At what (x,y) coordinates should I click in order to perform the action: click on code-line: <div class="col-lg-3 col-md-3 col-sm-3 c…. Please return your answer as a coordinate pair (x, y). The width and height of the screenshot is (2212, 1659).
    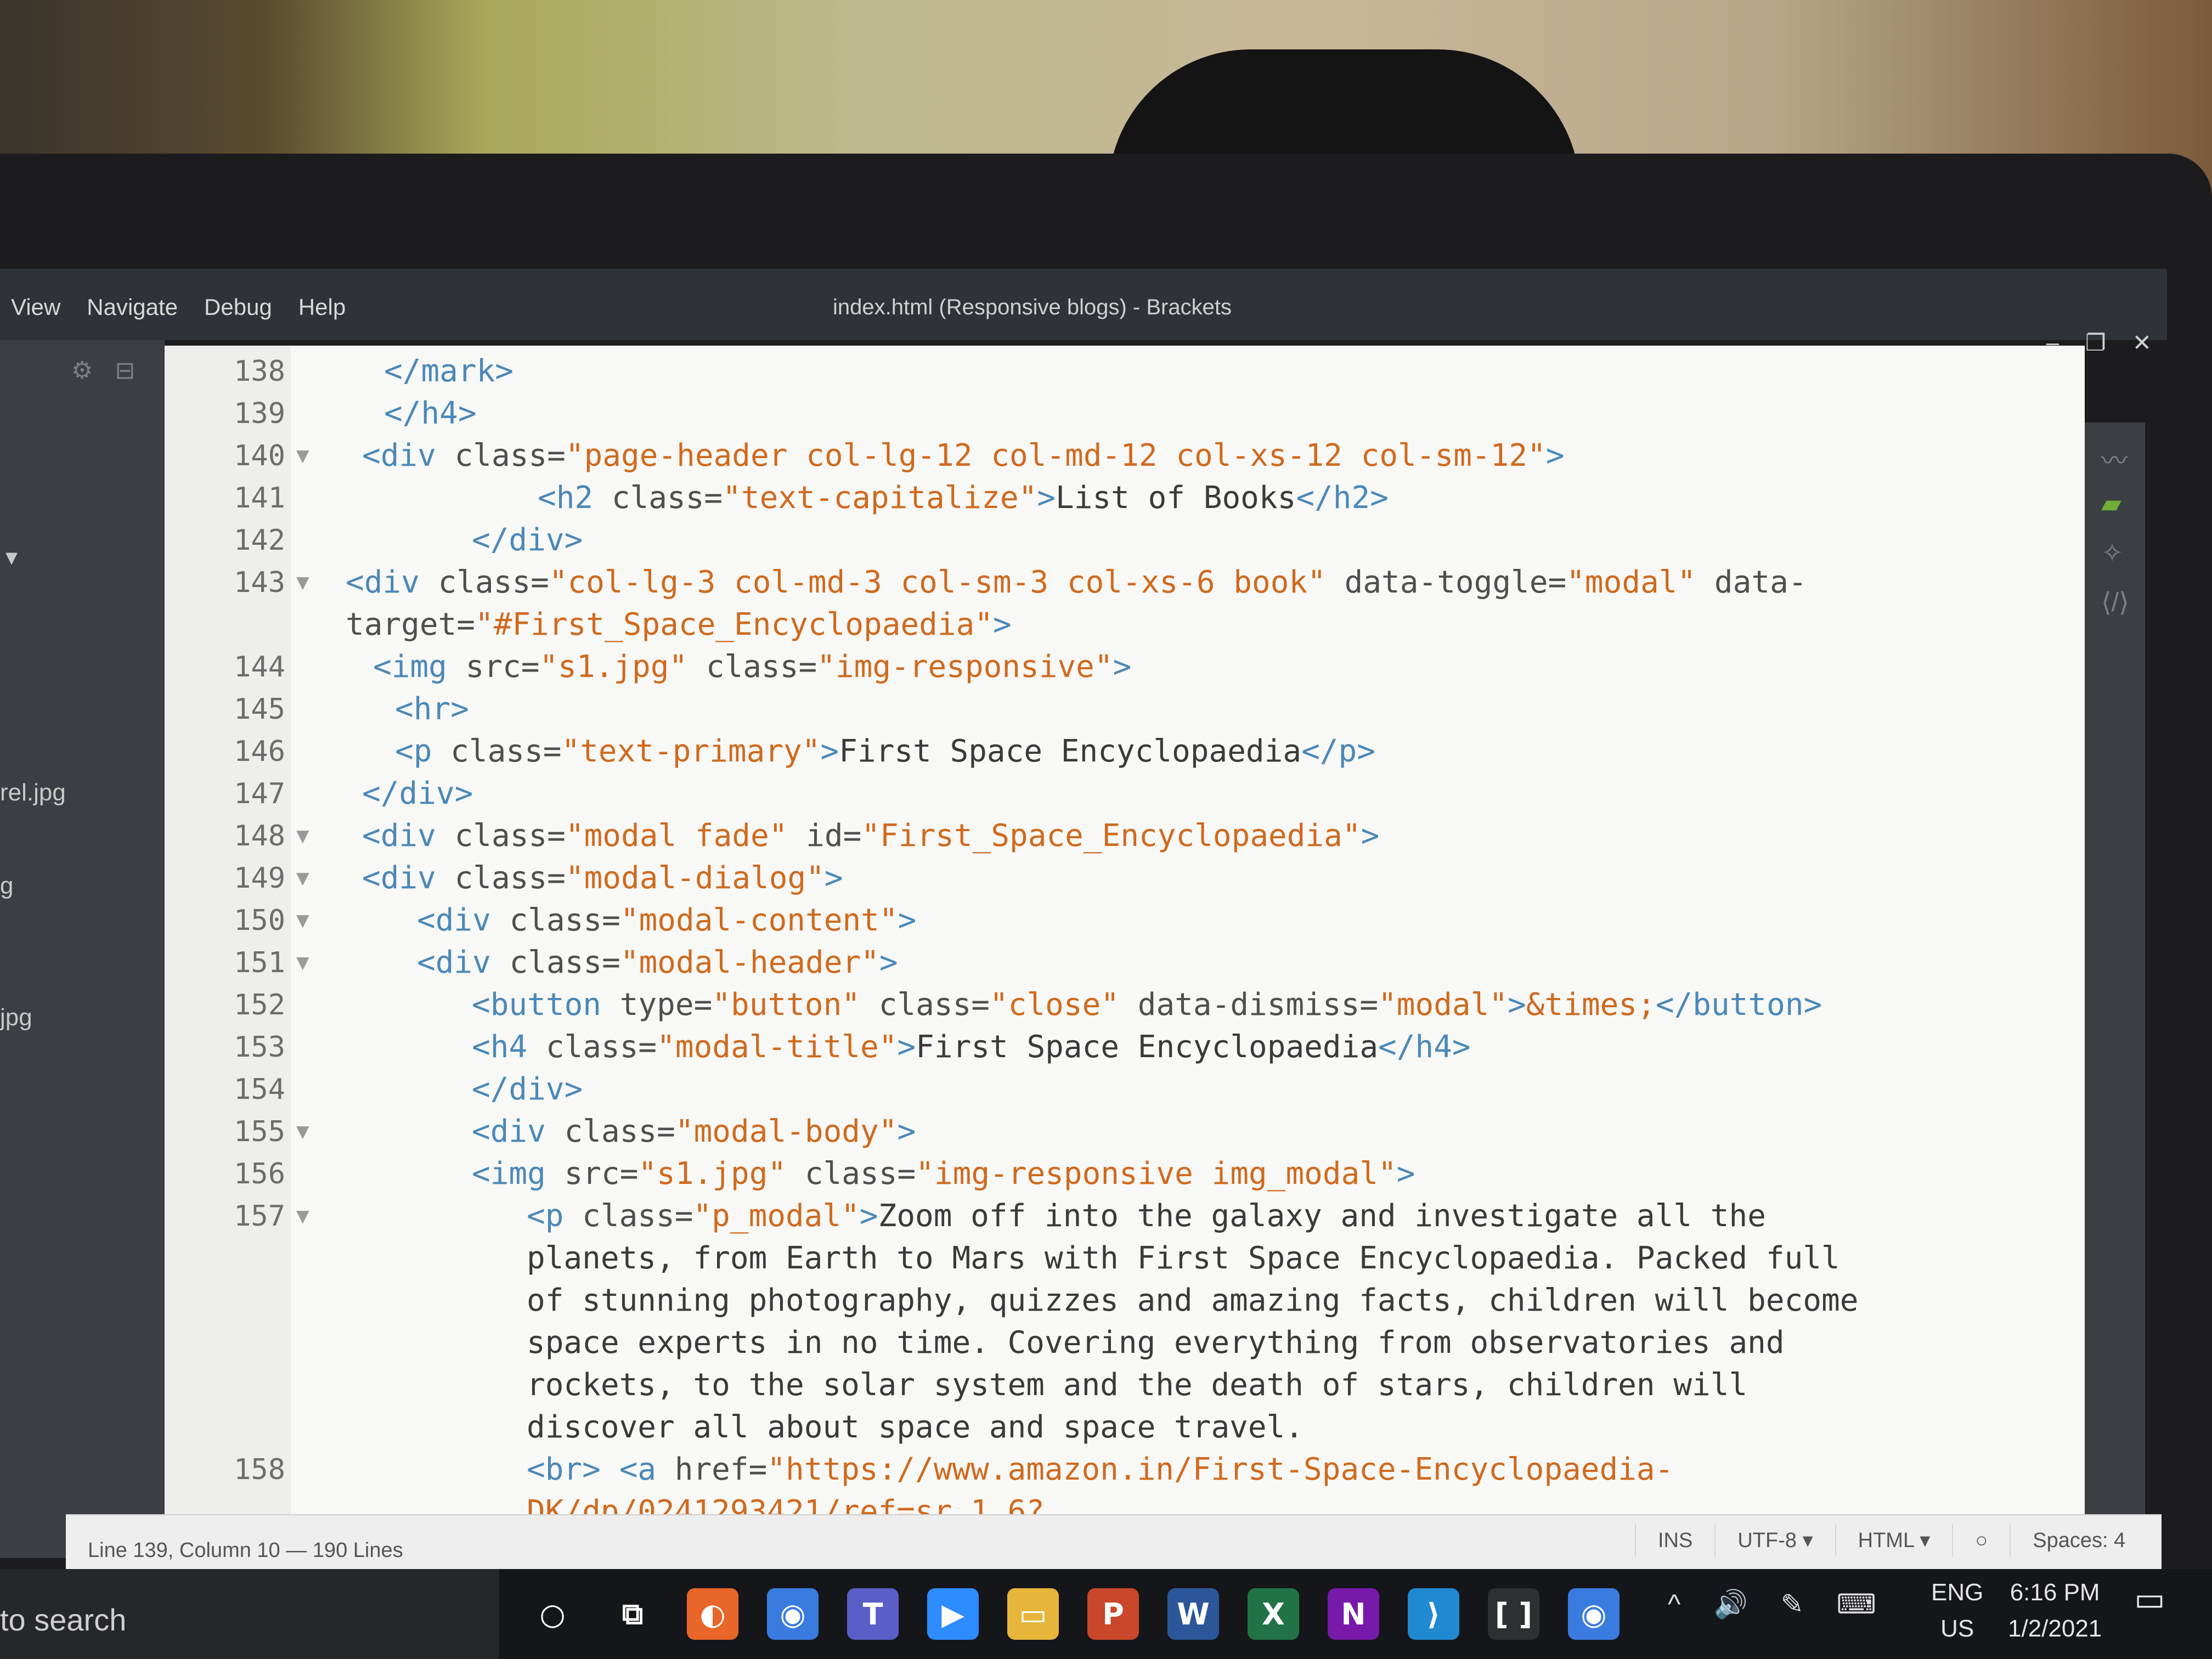
    Looking at the image, I should click on (1077, 582).